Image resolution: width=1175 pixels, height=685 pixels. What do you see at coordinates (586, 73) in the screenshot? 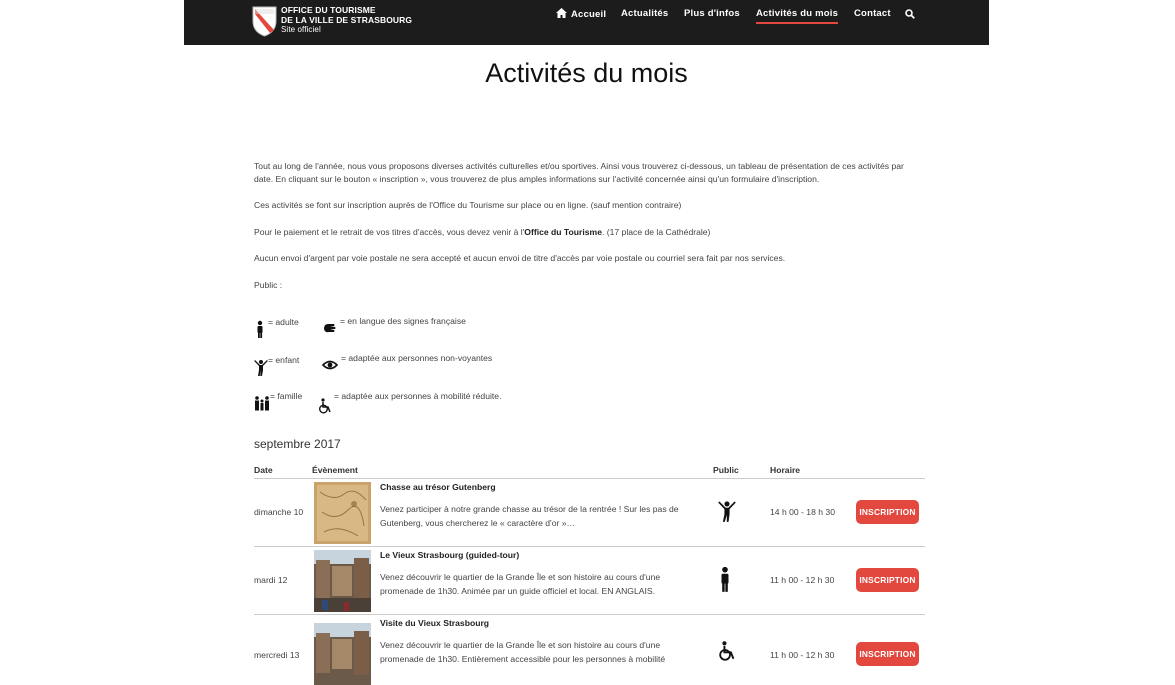
I see `page-title: Activités du mois` at bounding box center [586, 73].